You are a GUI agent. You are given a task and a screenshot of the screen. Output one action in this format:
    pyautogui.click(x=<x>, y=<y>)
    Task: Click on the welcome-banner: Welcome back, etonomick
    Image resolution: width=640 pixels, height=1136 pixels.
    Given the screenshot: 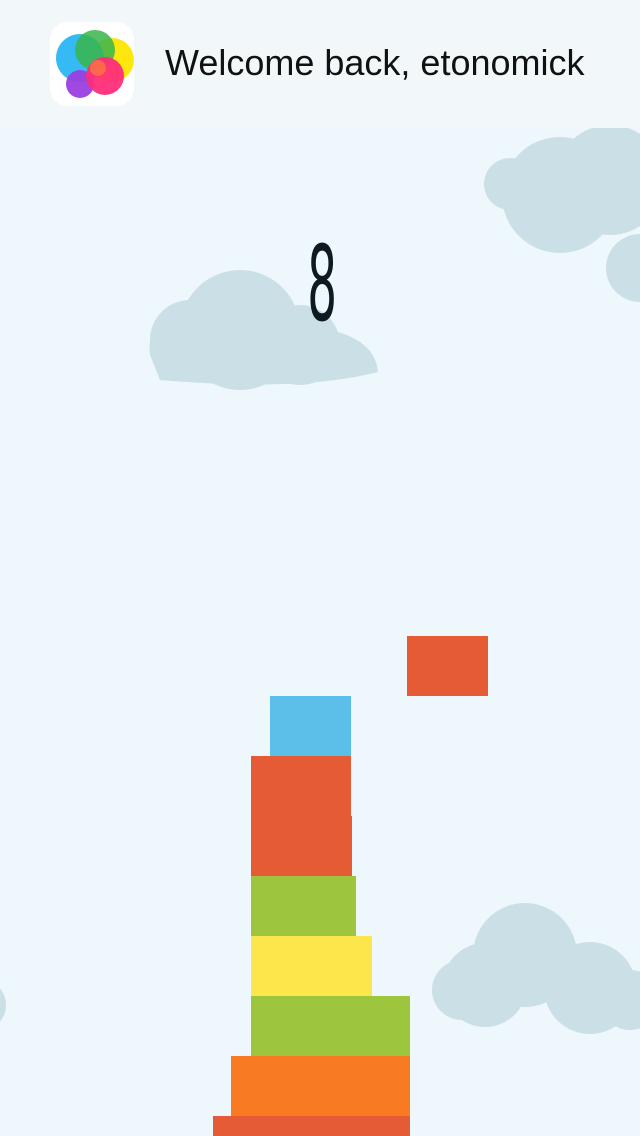 What is the action you would take?
    pyautogui.click(x=320, y=64)
    